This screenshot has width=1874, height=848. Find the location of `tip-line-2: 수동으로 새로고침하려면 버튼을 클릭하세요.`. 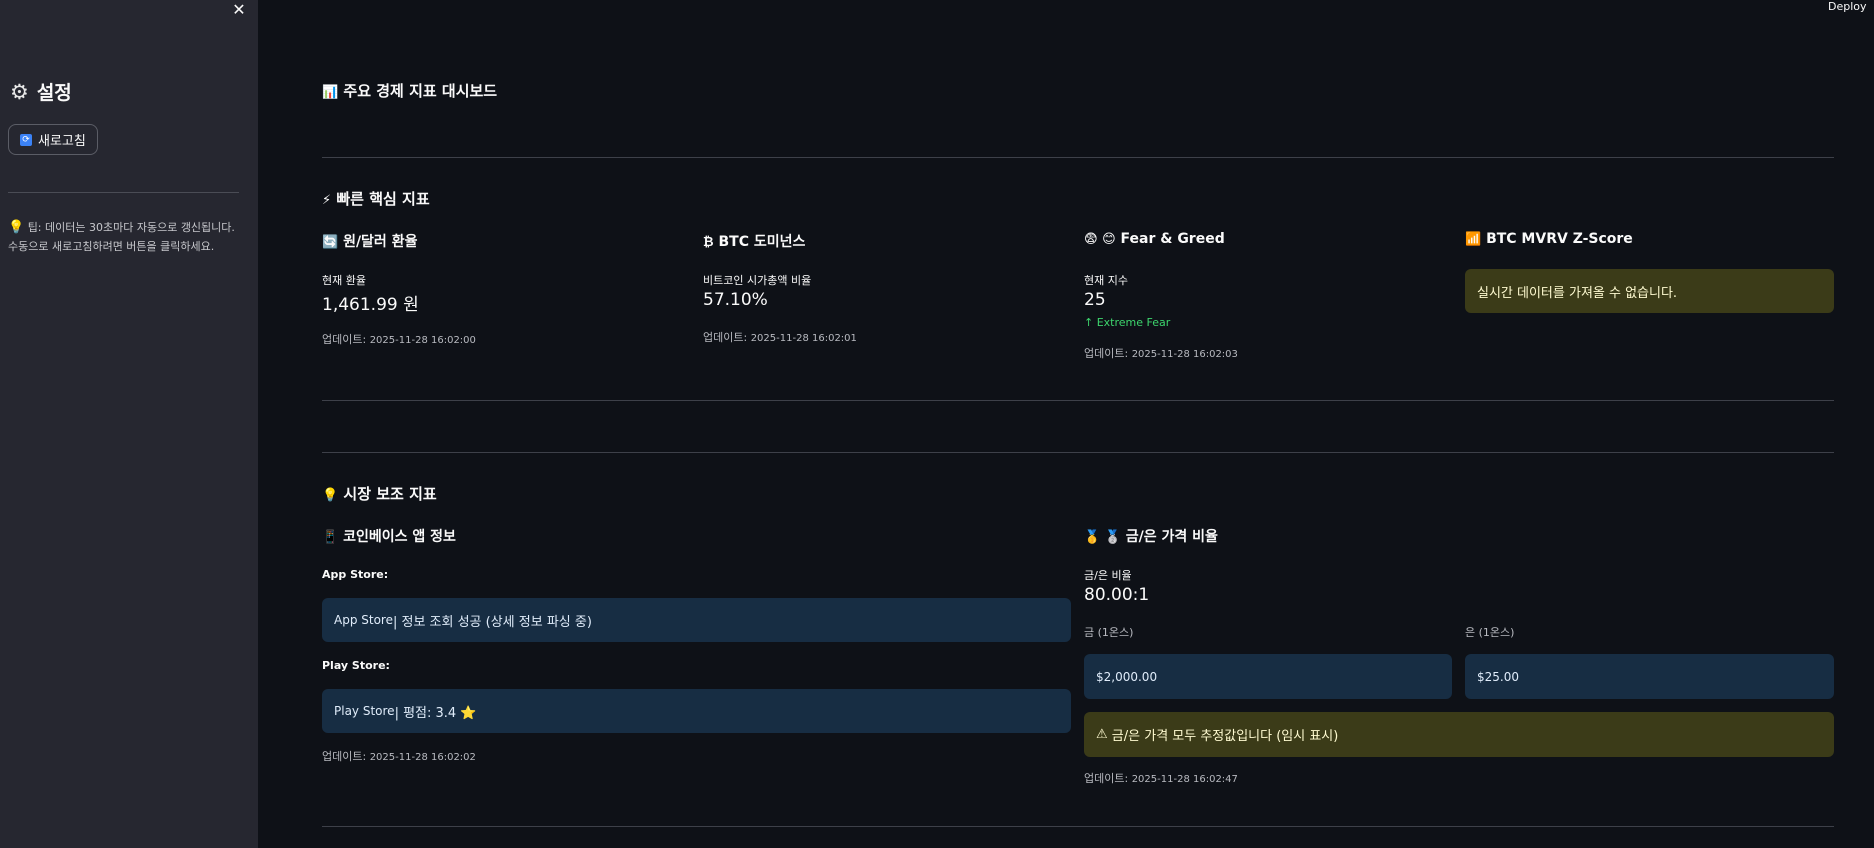

tip-line-2: 수동으로 새로고침하려면 버튼을 클릭하세요. is located at coordinates (111, 246).